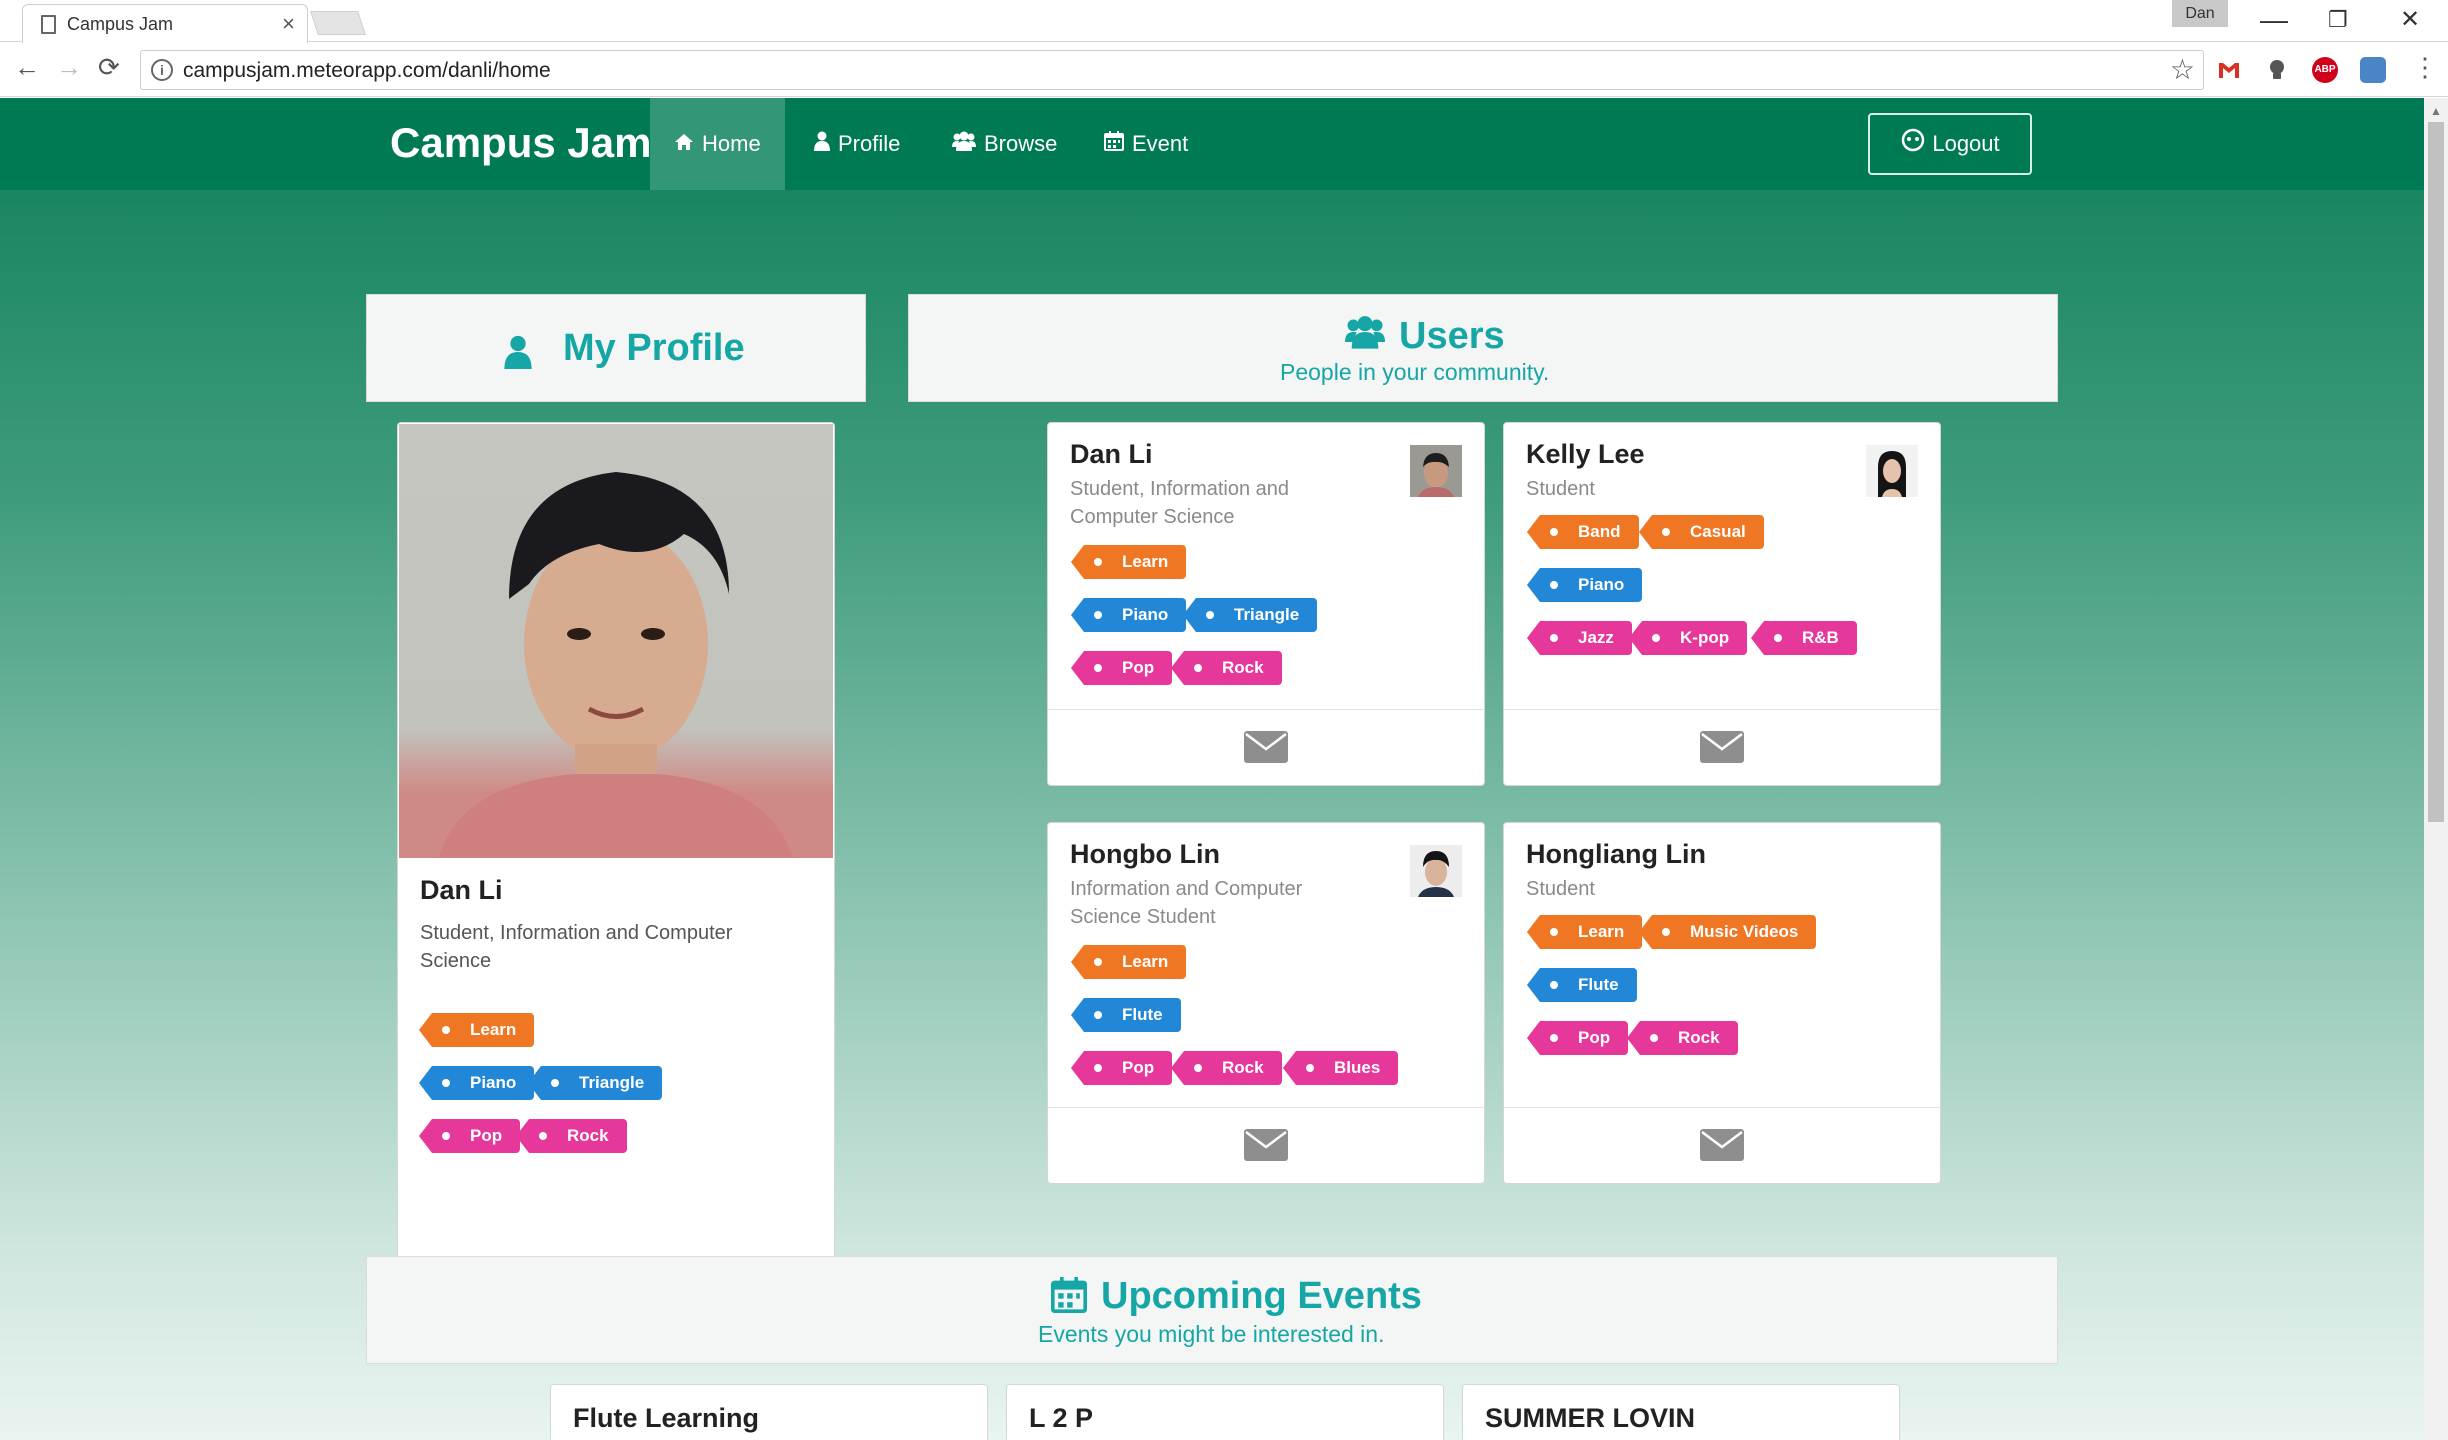 Image resolution: width=2448 pixels, height=1440 pixels. Describe the element at coordinates (1225, 1412) in the screenshot. I see `event-card: L 2 P` at that location.